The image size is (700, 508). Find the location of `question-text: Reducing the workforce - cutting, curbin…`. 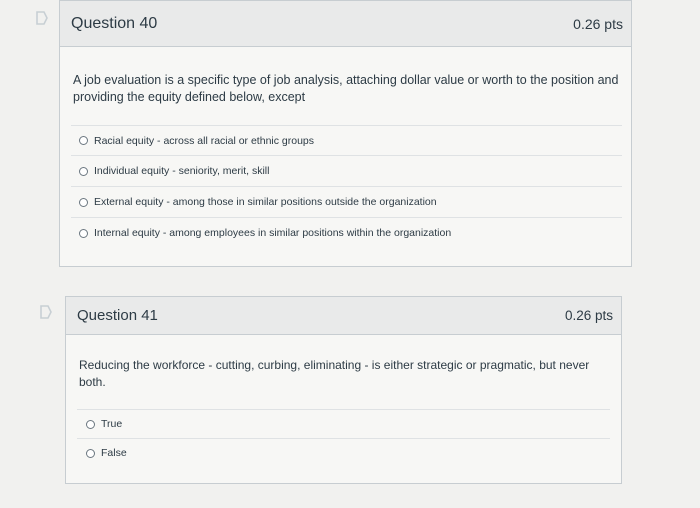

question-text: Reducing the workforce - cutting, curbin… is located at coordinates (334, 373).